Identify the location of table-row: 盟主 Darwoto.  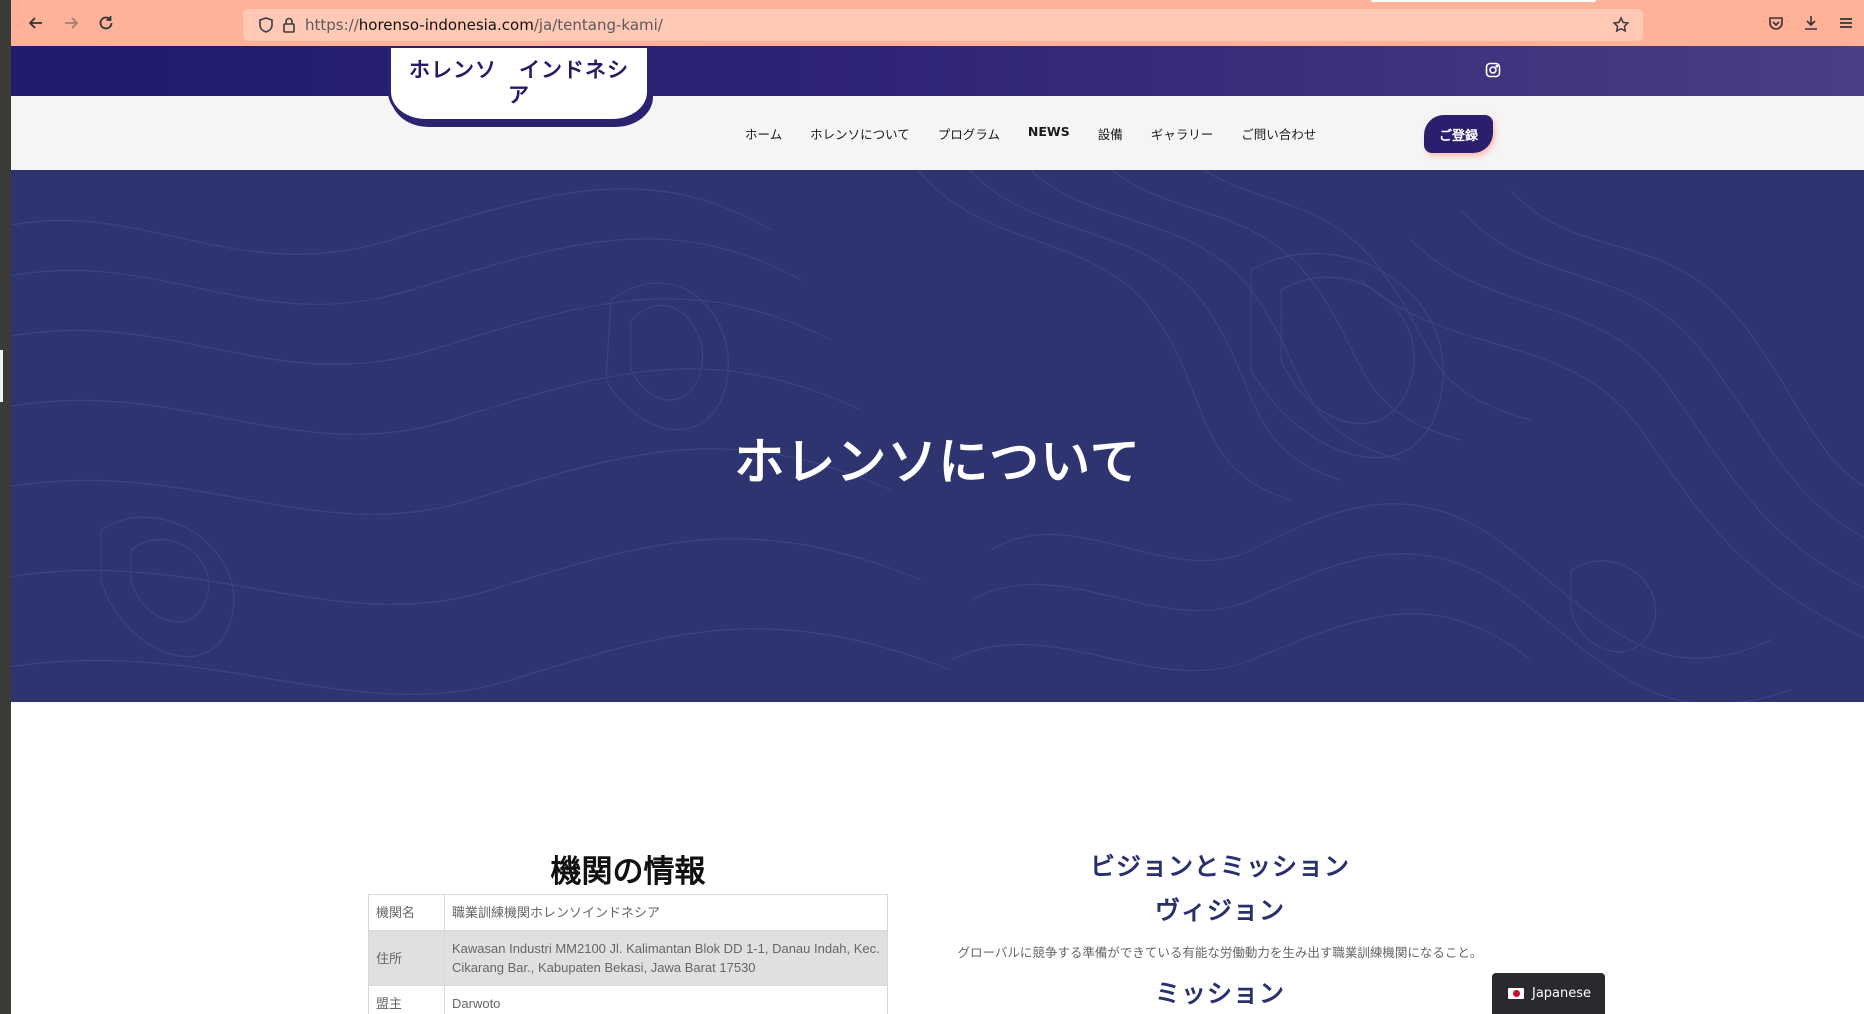
(628, 999).